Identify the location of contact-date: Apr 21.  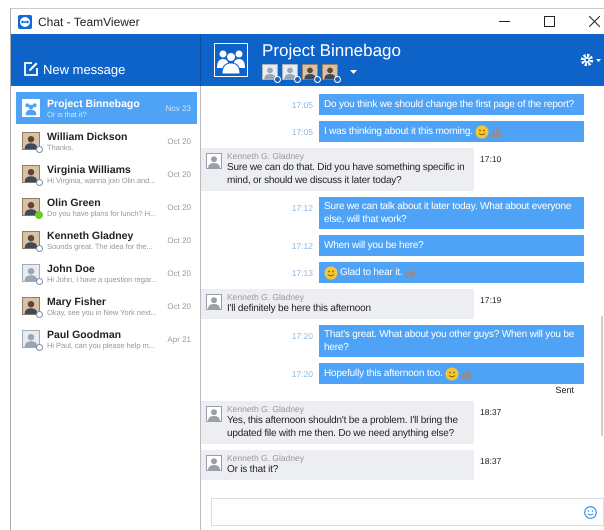
(179, 339).